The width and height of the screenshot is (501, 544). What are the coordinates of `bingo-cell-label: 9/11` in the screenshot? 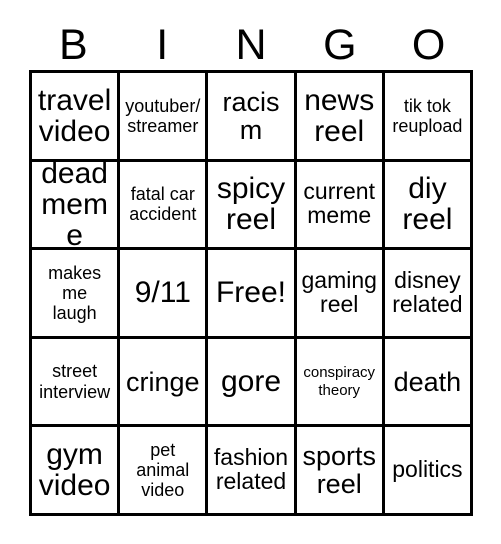 It's located at (162, 293).